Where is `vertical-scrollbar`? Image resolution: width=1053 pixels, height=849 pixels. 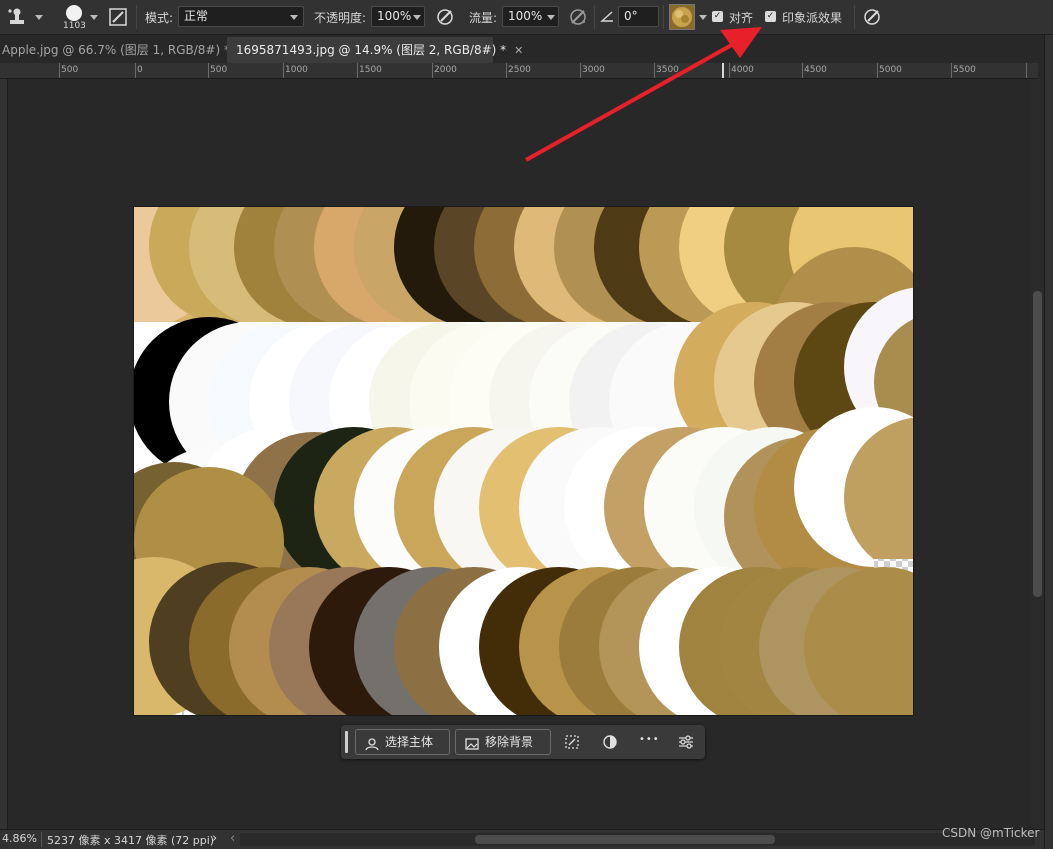
vertical-scrollbar is located at coordinates (1037, 454).